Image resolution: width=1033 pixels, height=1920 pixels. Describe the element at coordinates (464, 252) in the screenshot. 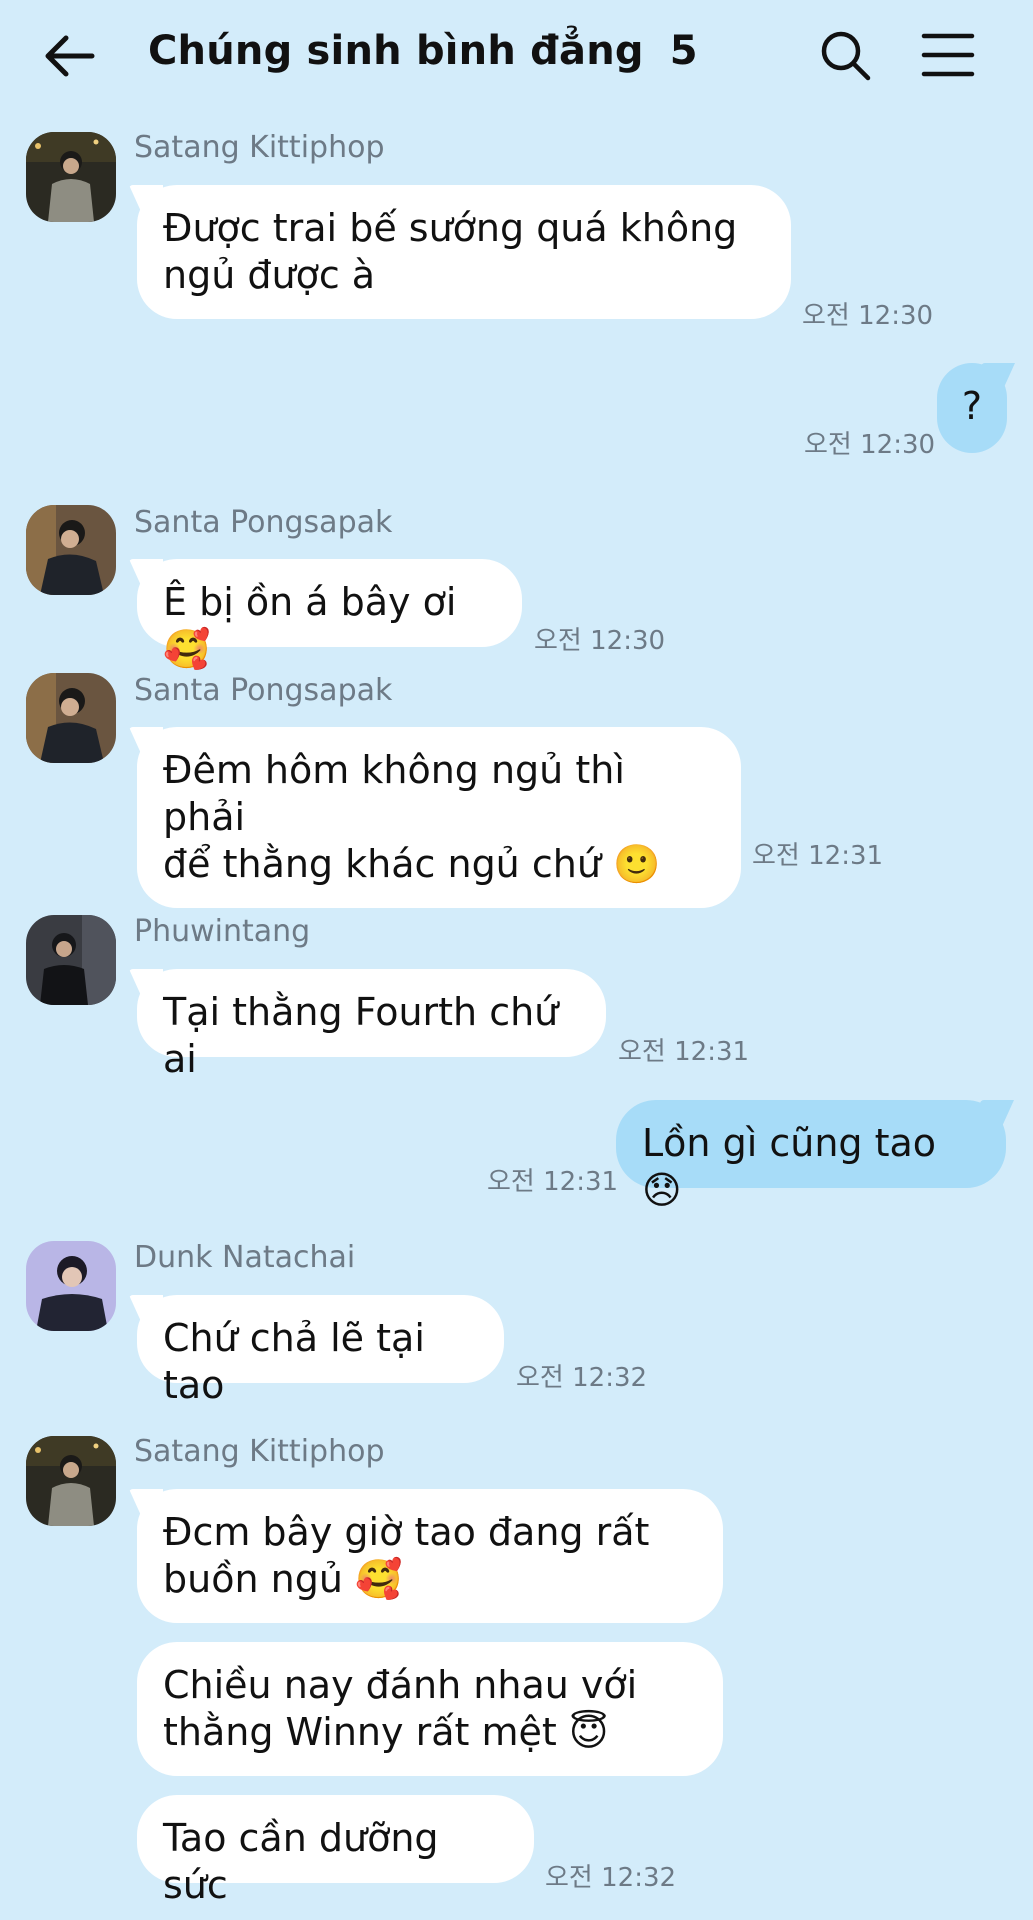

I see `message-bubble: Được trai bế sướng quá không ngủ được à` at that location.